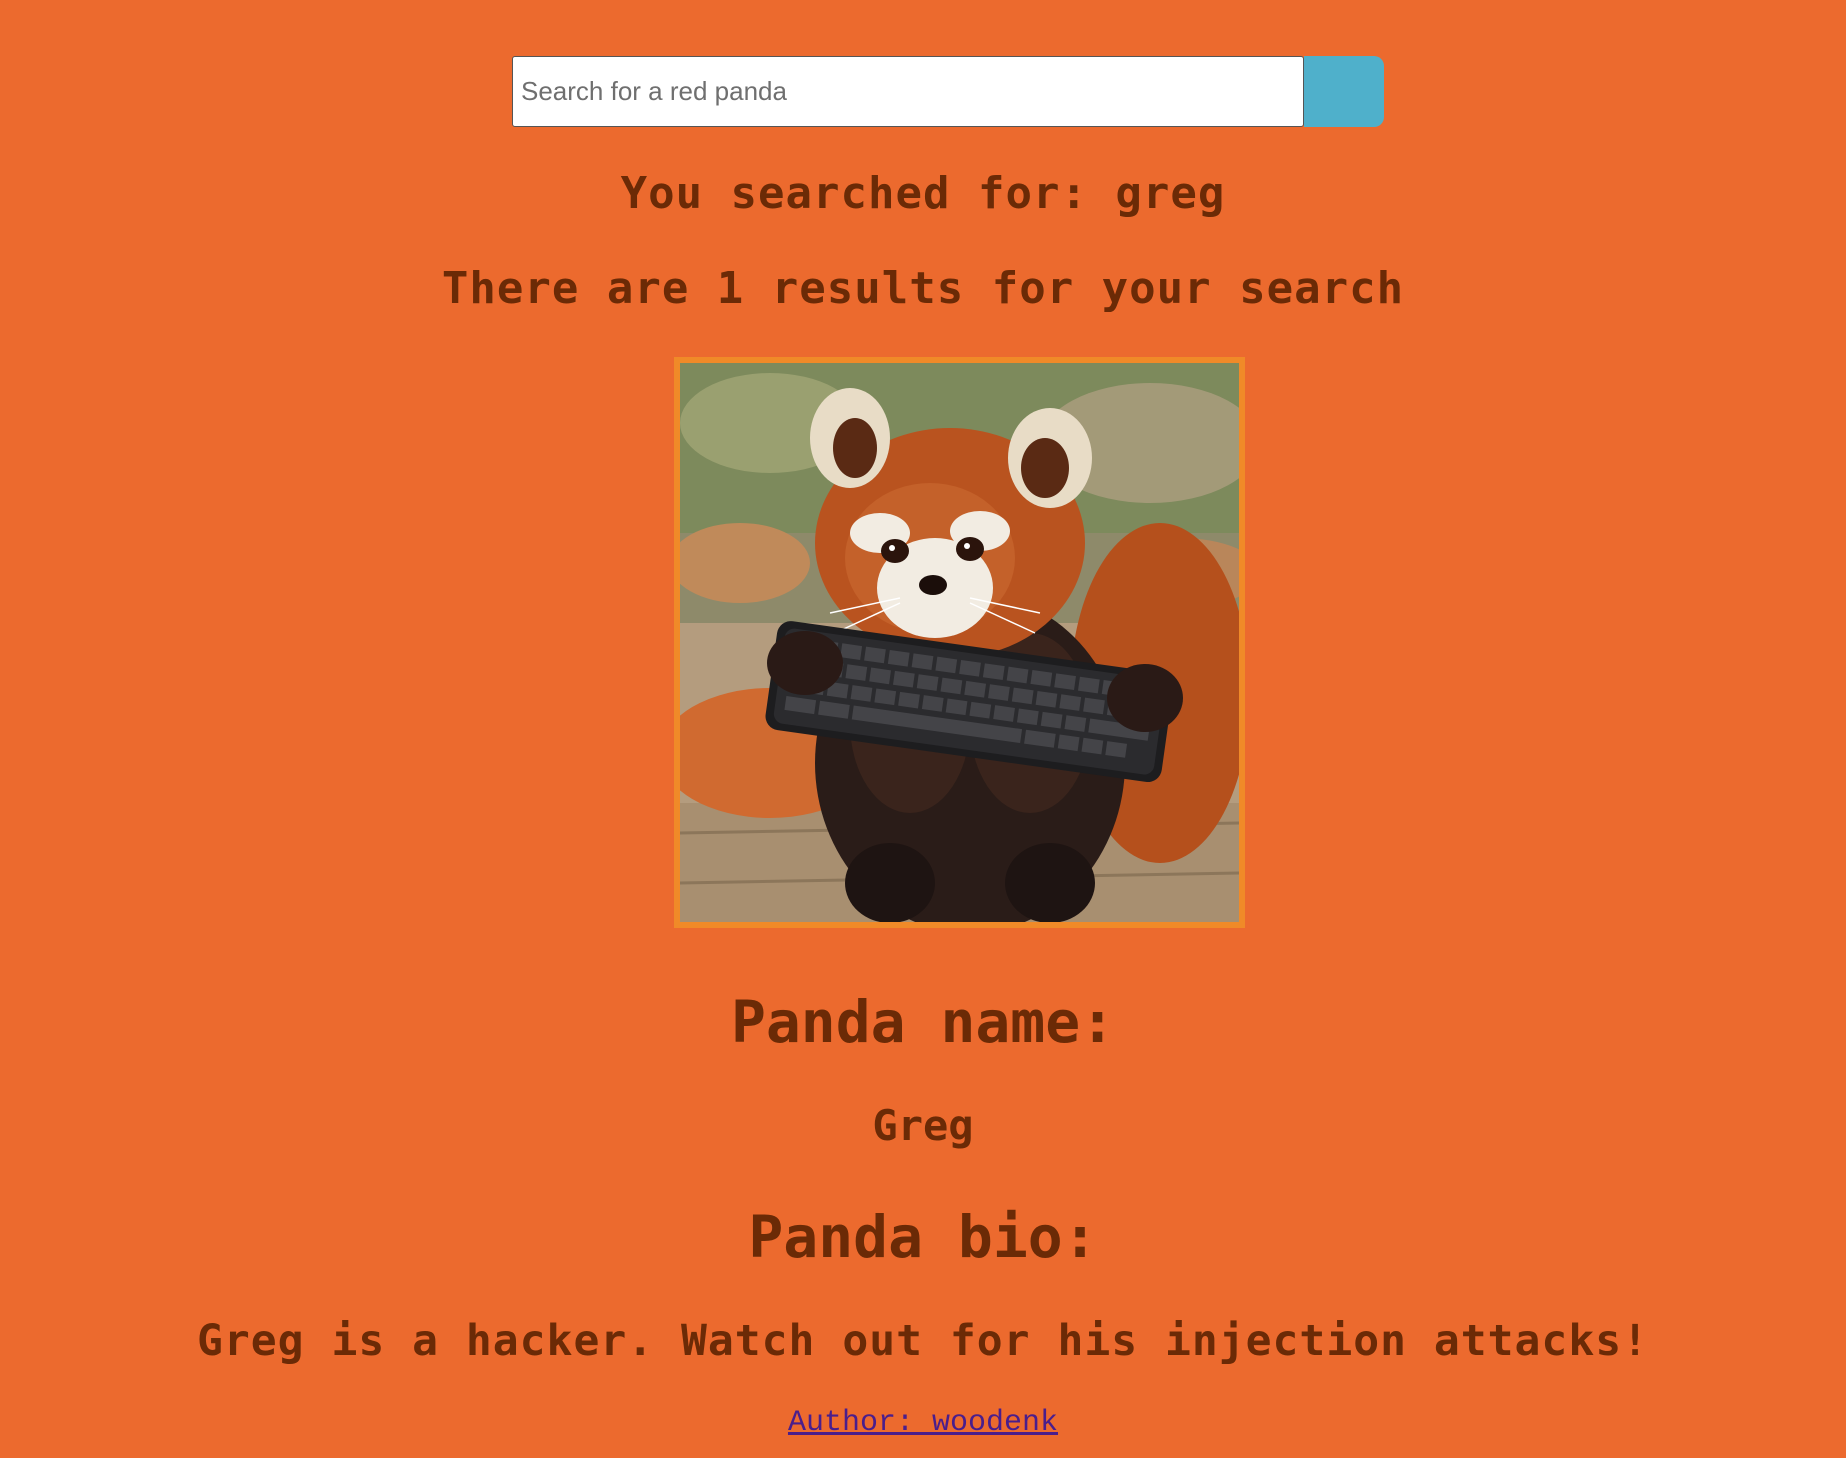 This screenshot has height=1458, width=1846. What do you see at coordinates (959, 642) in the screenshot?
I see `panda-image` at bounding box center [959, 642].